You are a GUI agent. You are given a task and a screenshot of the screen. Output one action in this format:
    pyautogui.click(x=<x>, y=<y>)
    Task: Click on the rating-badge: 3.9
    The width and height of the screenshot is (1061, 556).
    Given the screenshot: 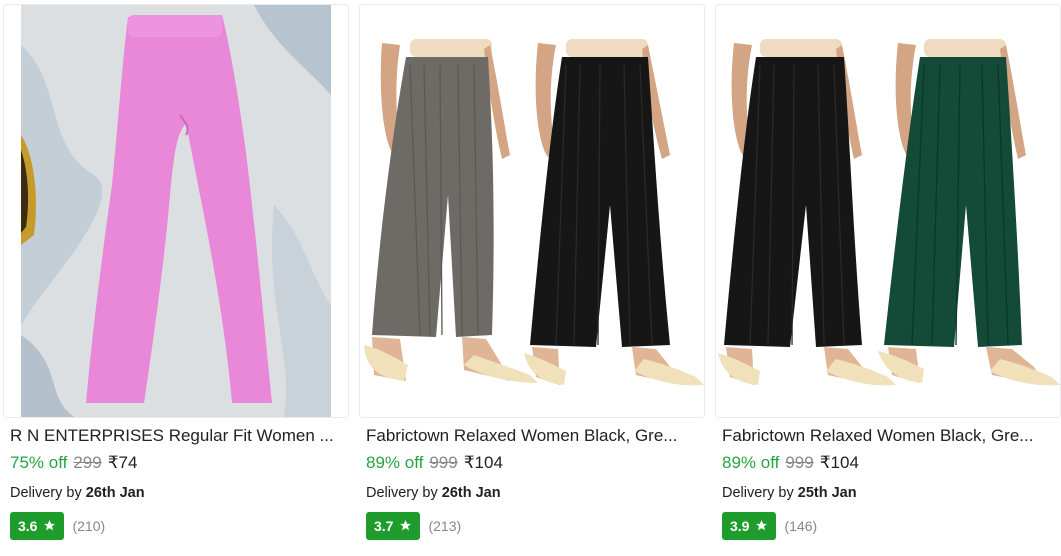 What is the action you would take?
    pyautogui.click(x=749, y=525)
    